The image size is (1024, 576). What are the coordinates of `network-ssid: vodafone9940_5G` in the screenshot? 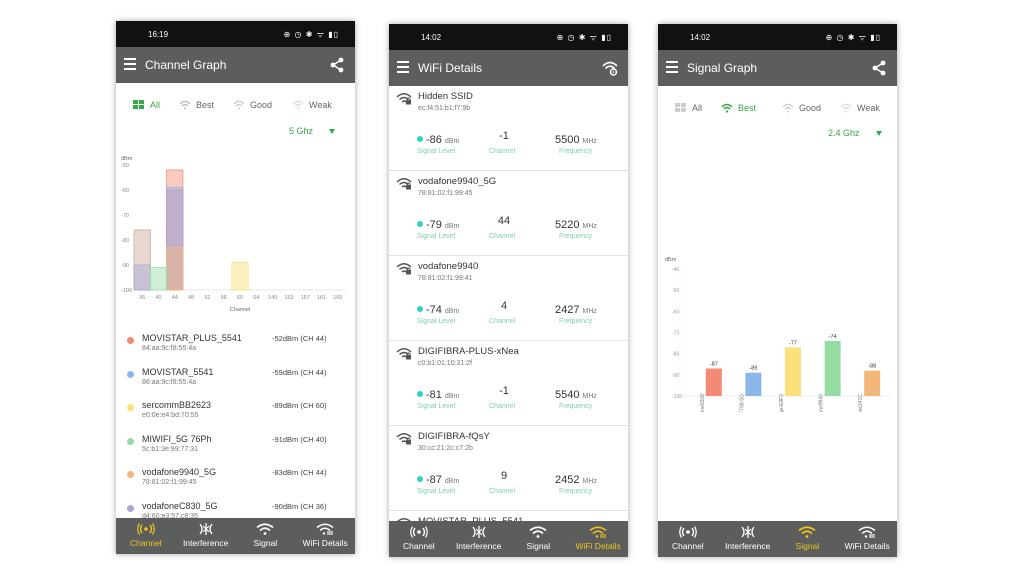 It's located at (179, 472).